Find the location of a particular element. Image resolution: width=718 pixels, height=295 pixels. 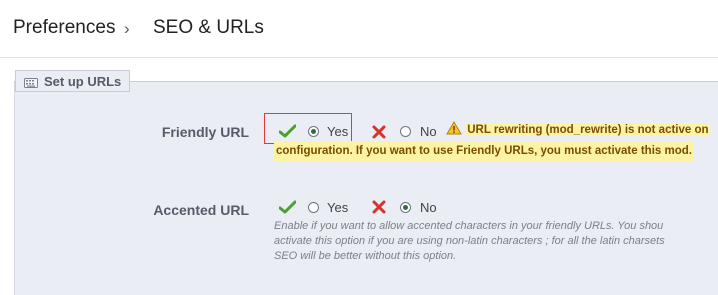

accented-url-no-option: No is located at coordinates (418, 207).